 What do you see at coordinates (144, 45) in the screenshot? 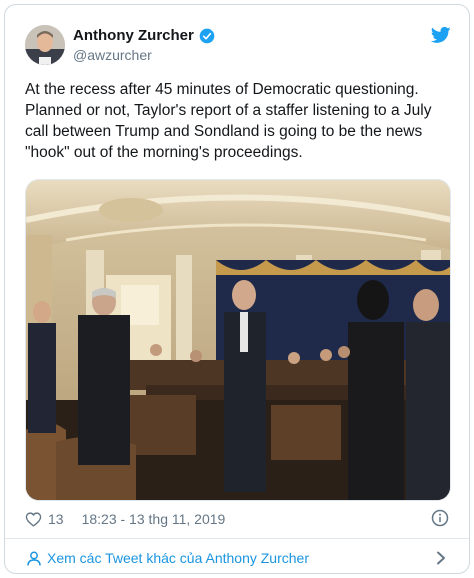
I see `author-names: Anthony Zurcher @awzurcher` at bounding box center [144, 45].